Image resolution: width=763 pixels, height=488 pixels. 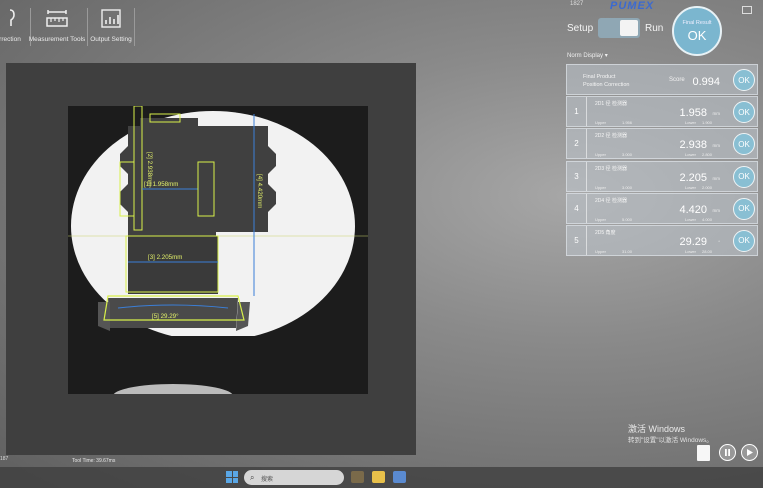 I want to click on summary-title: Final Product Position Correction, so click(x=606, y=81).